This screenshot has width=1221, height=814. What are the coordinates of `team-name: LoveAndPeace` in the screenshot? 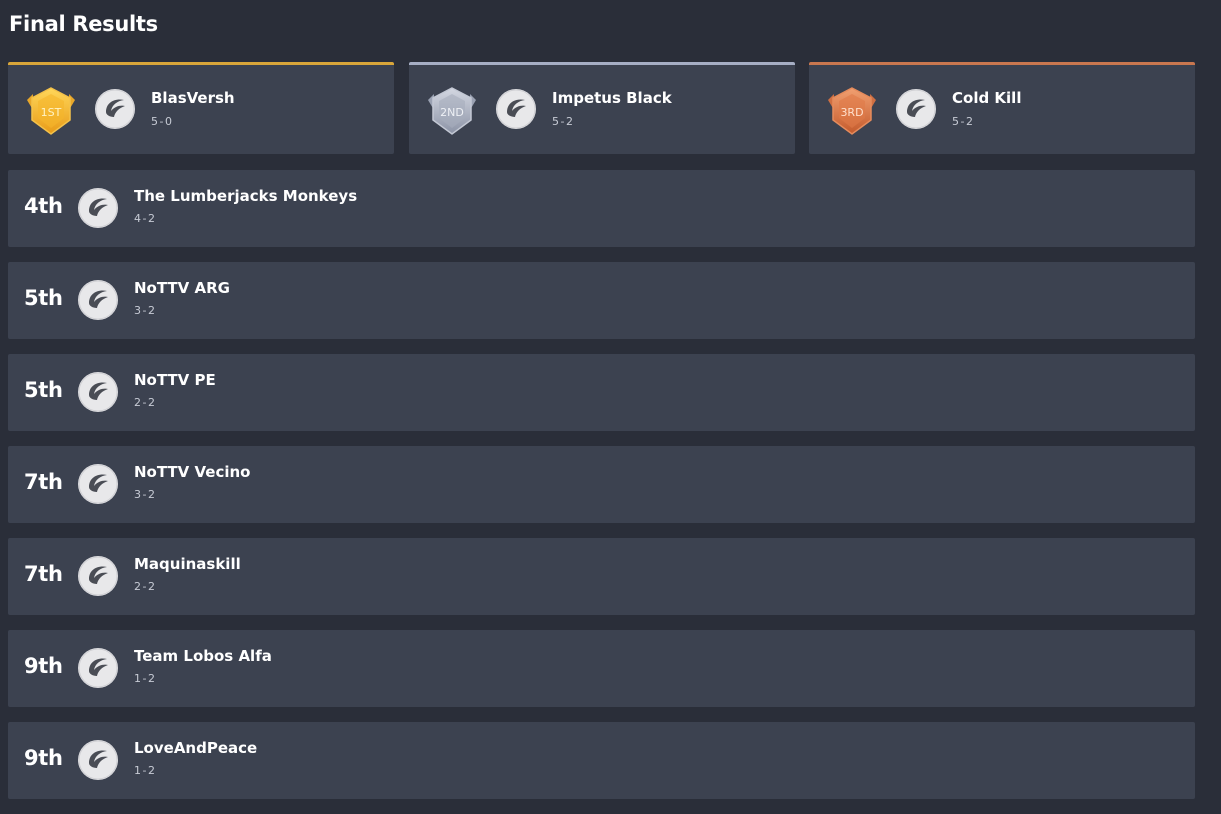 It's located at (196, 748).